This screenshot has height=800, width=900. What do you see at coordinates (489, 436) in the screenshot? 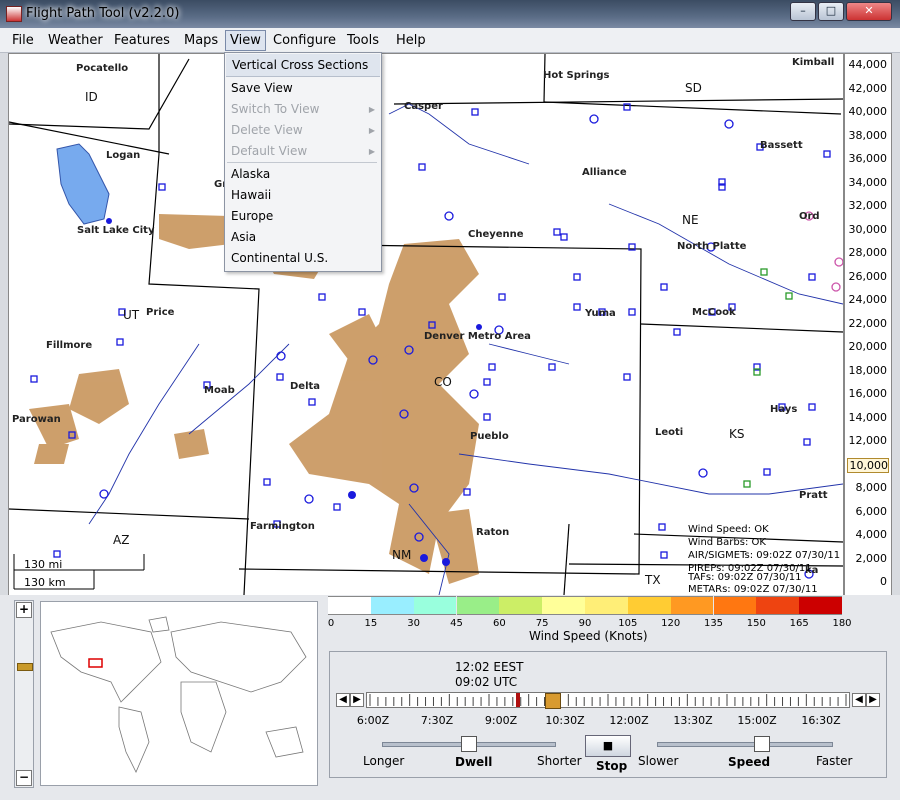
I see `city-label: Pueblo` at bounding box center [489, 436].